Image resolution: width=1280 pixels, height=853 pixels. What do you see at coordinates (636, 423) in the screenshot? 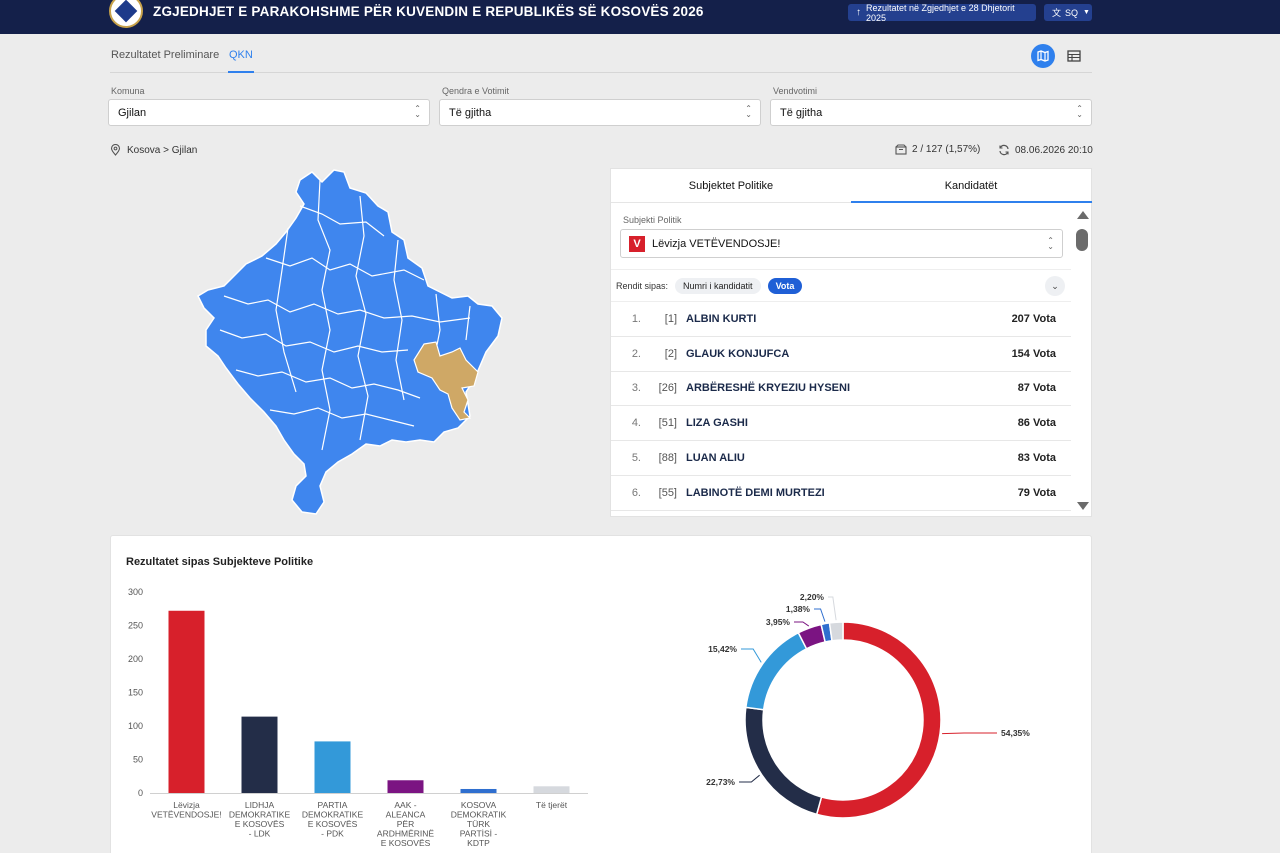
I see `candidate-rank: 4.` at bounding box center [636, 423].